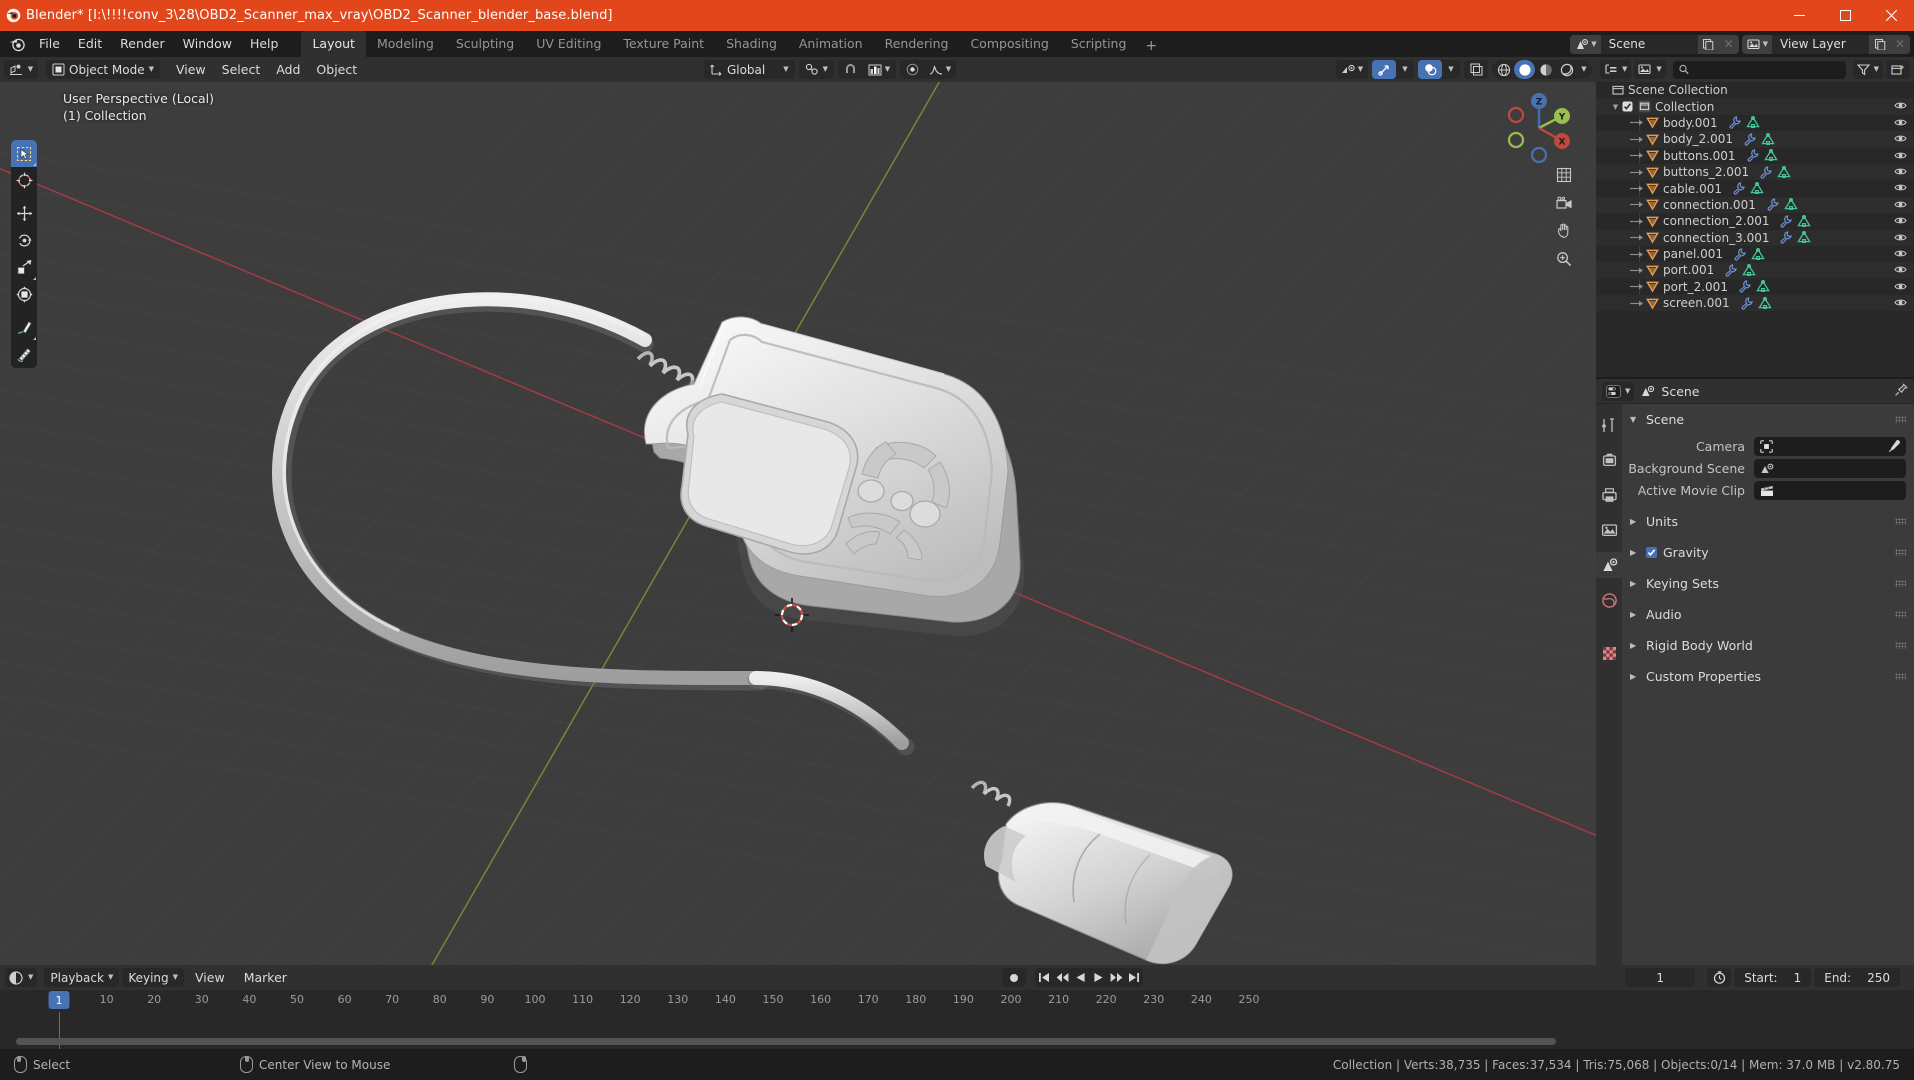 Image resolution: width=1914 pixels, height=1080 pixels. Describe the element at coordinates (15, 44) in the screenshot. I see `blender-logo-icon` at that location.